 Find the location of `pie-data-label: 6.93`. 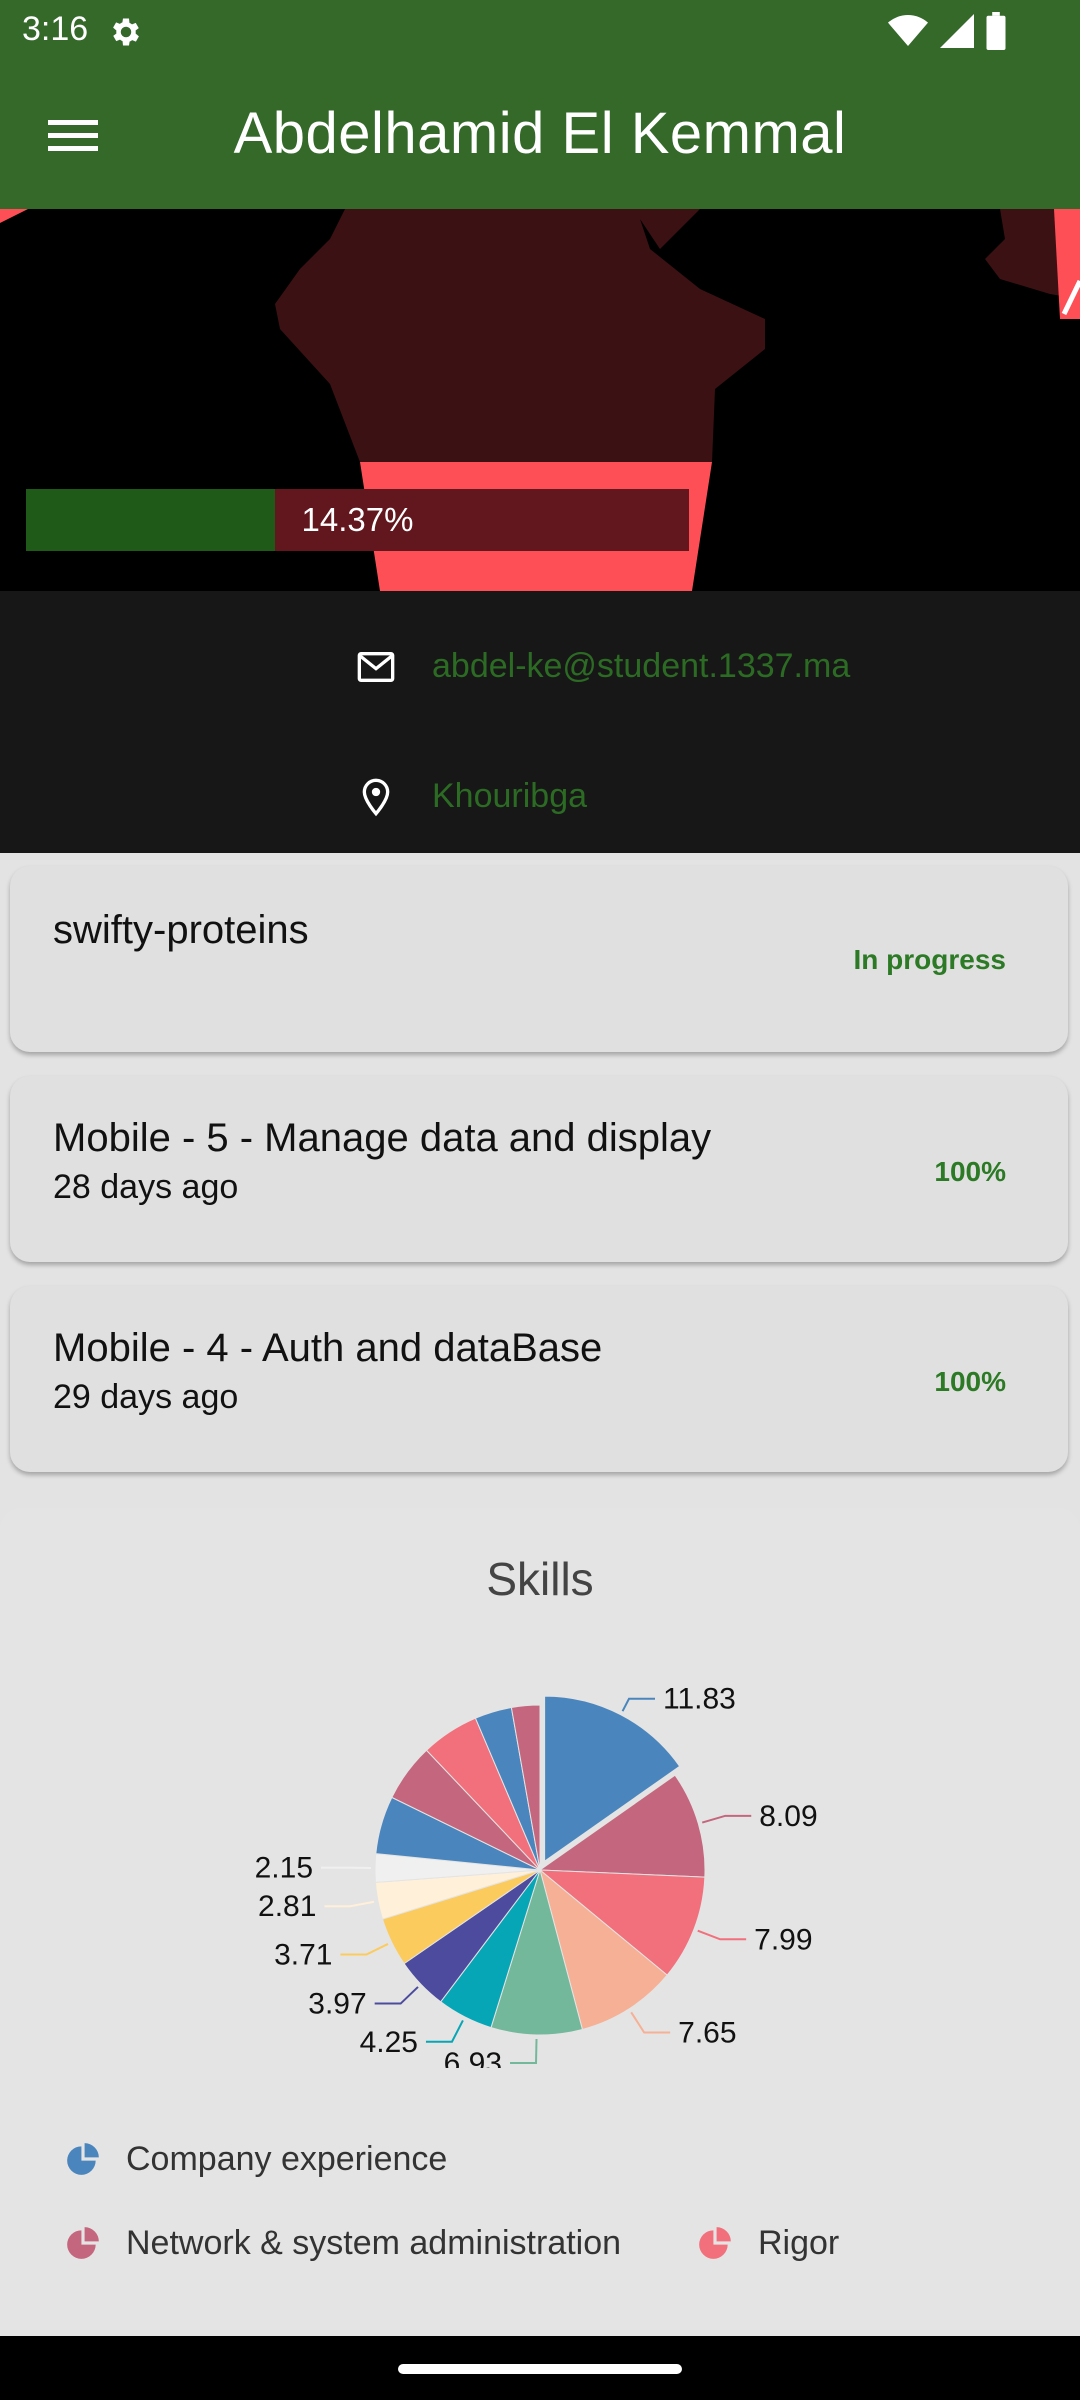

pie-data-label: 6.93 is located at coordinates (473, 2057).